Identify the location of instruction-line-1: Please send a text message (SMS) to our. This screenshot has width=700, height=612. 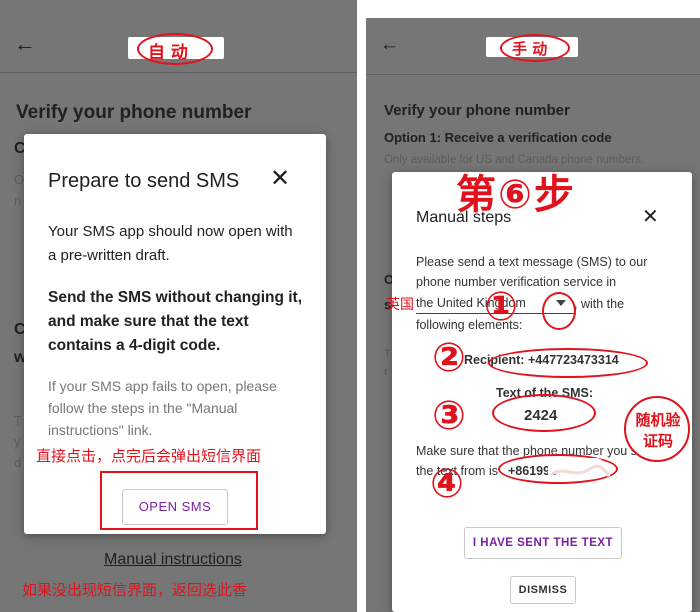
(532, 262).